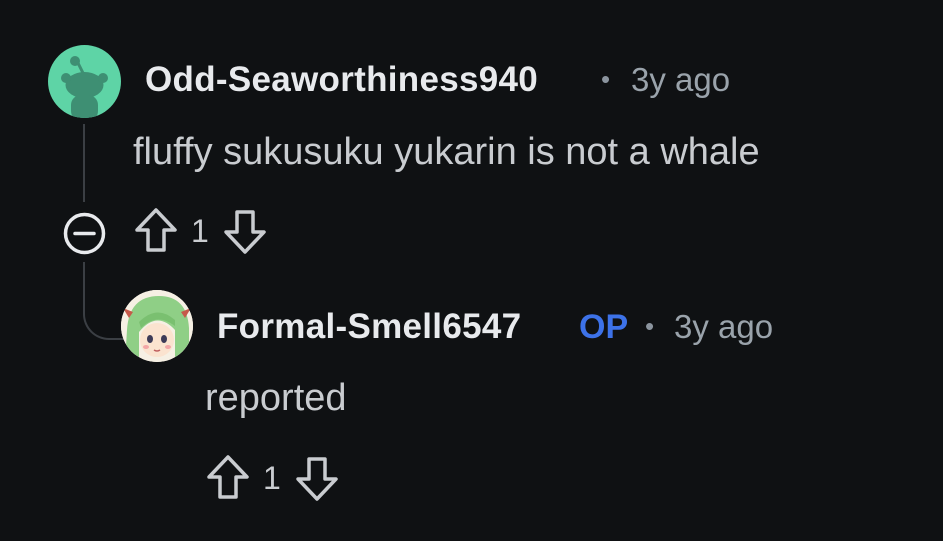  I want to click on collapse-thread-button, so click(84, 233).